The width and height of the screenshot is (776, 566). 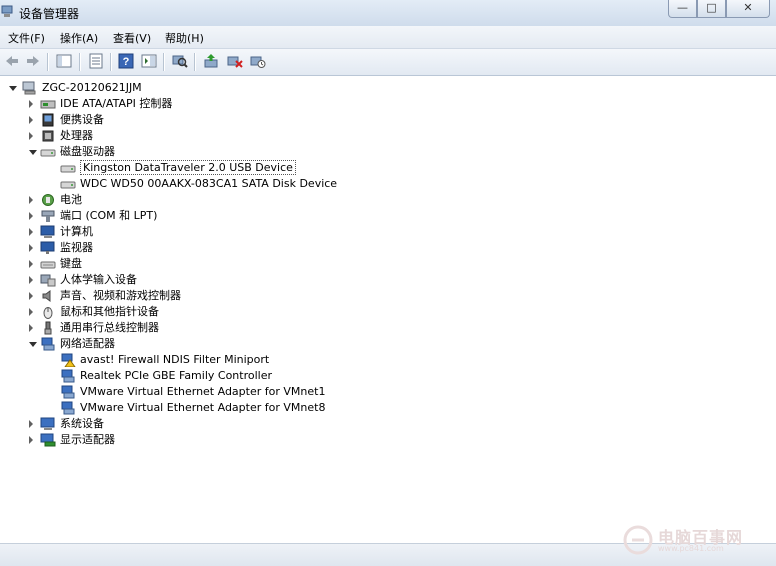 What do you see at coordinates (260, 216) in the screenshot?
I see `tree-category: 端口 (COM 和 LPT)` at bounding box center [260, 216].